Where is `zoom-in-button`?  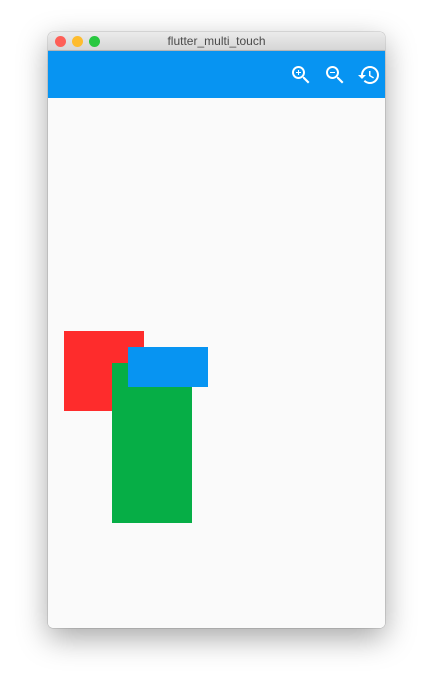 zoom-in-button is located at coordinates (301, 75).